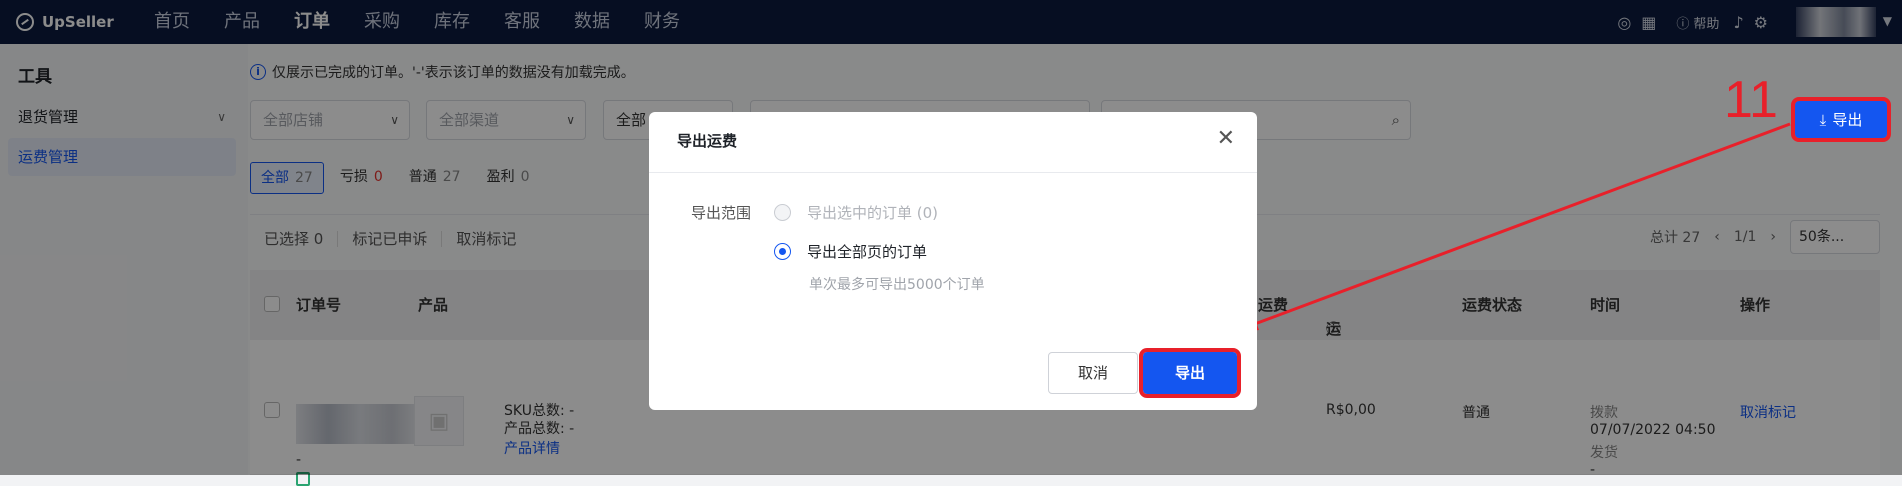  Describe the element at coordinates (897, 285) in the screenshot. I see `export-limit-hint: 单次最多可导出5000个订单` at that location.